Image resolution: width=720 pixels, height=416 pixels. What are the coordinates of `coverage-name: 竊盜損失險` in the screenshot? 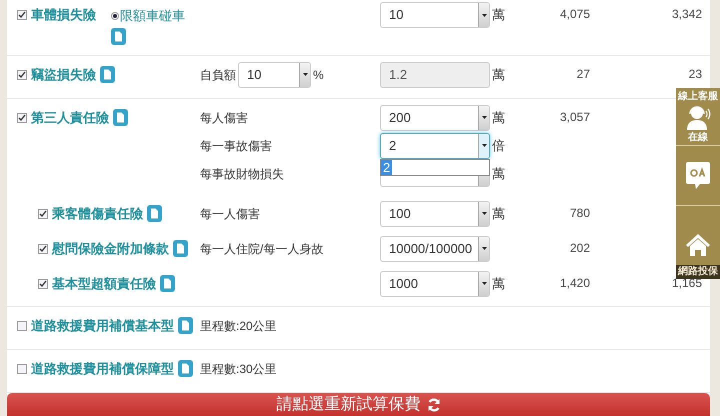 It's located at (63, 75).